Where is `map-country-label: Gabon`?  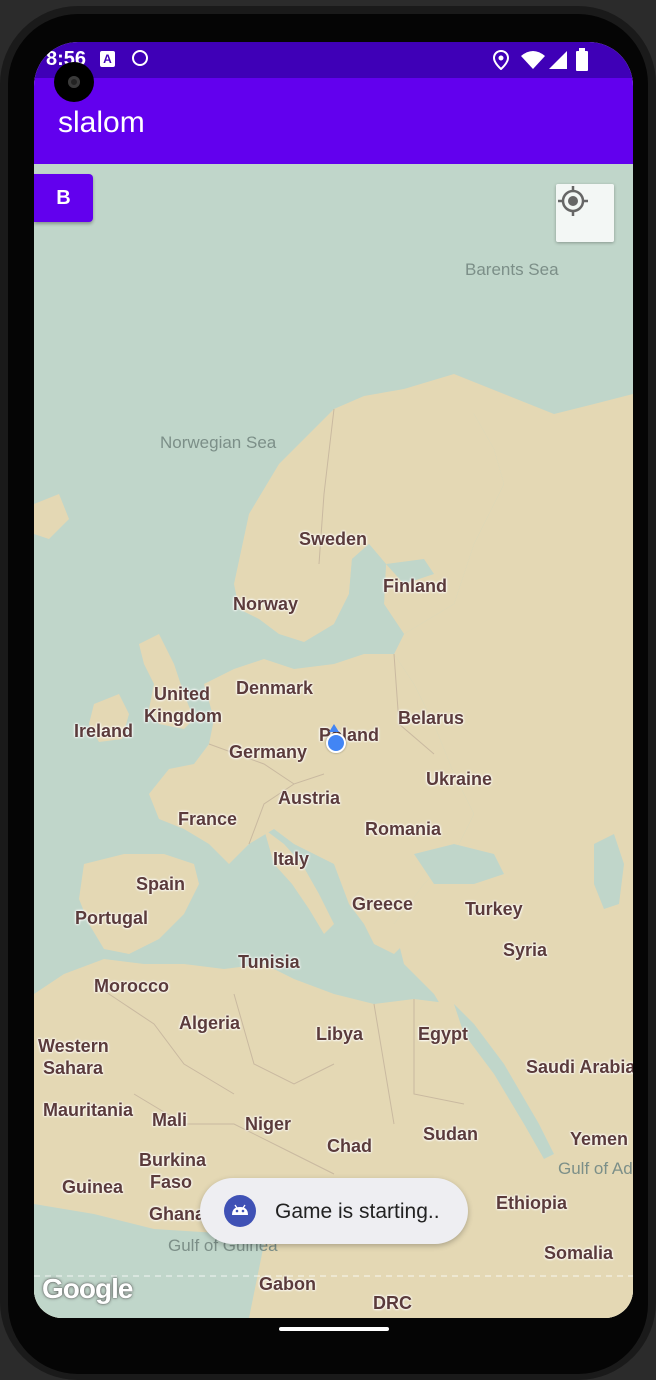
map-country-label: Gabon is located at coordinates (287, 1284).